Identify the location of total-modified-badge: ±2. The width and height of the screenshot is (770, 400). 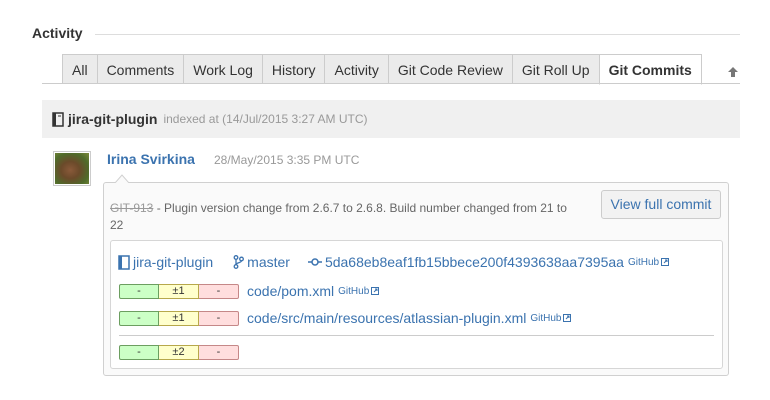
(179, 352).